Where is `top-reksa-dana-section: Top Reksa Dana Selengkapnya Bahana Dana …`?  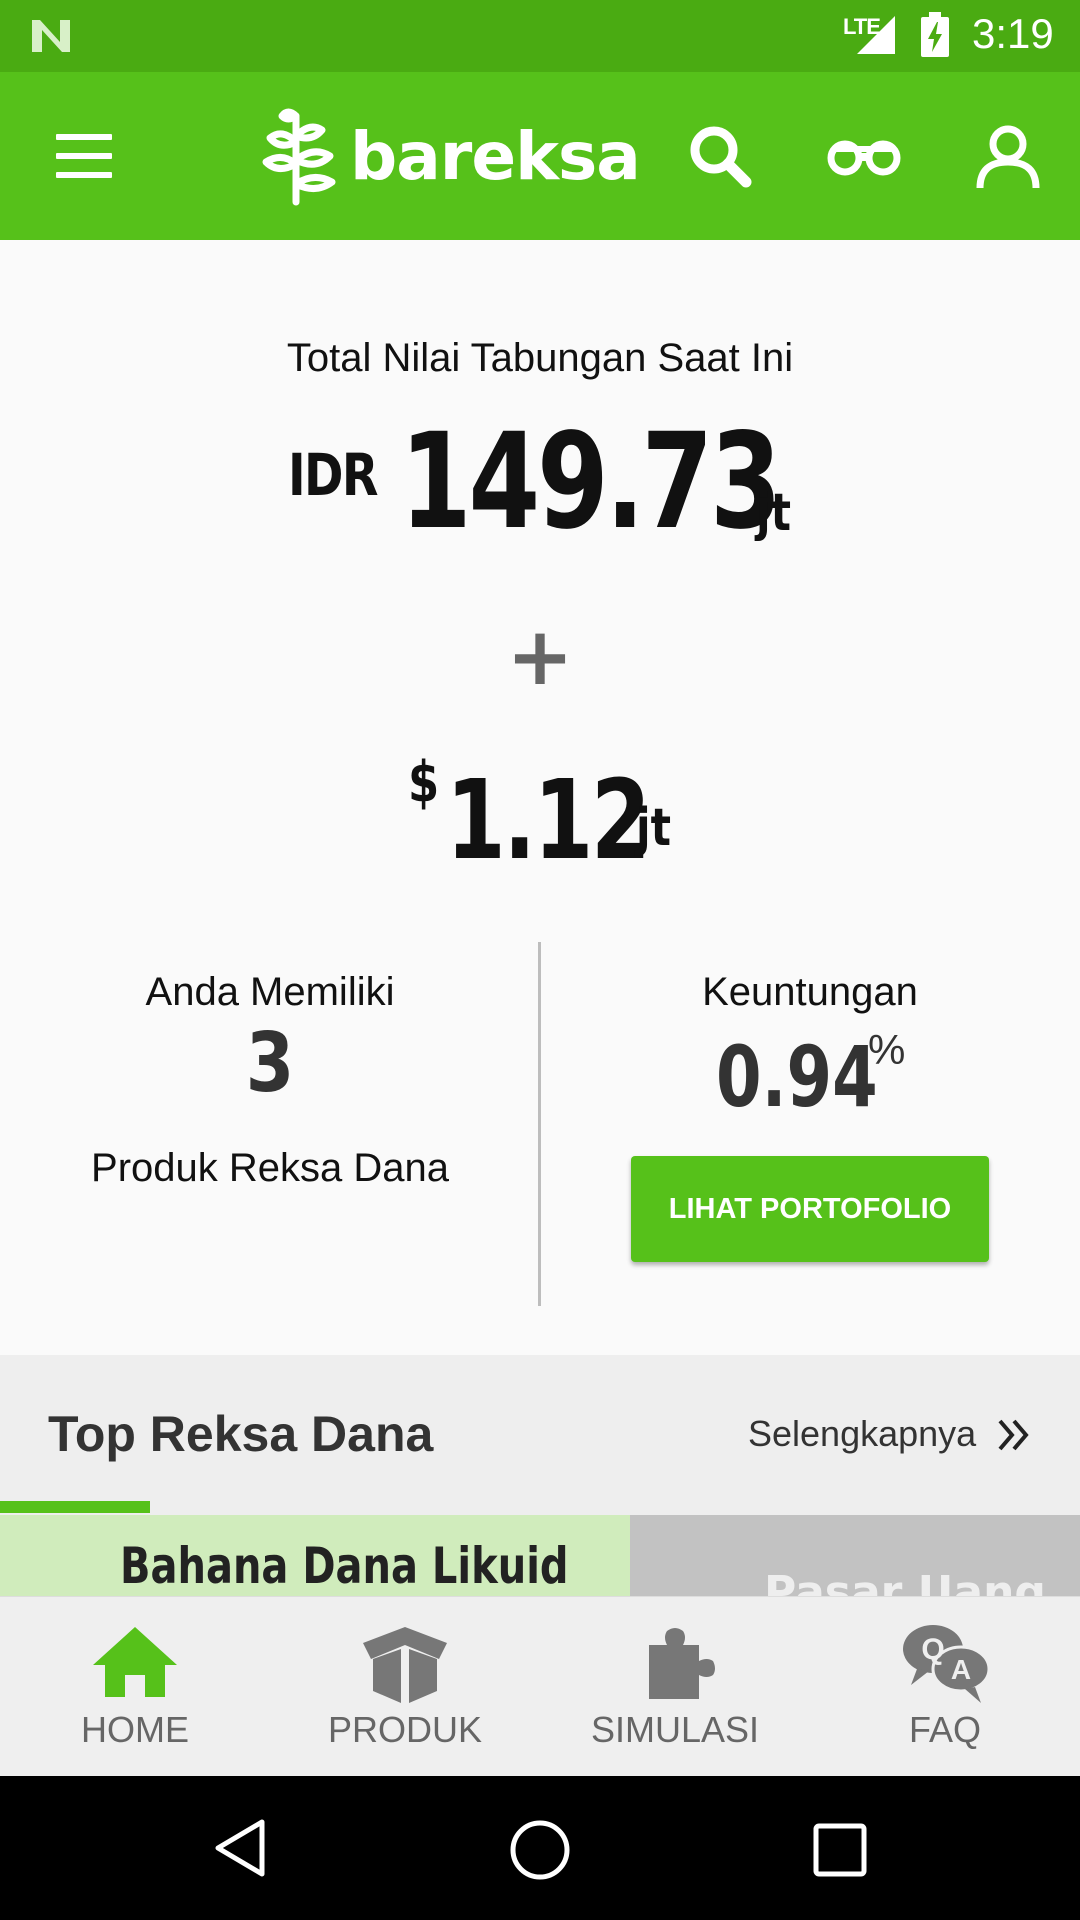
top-reksa-dana-section: Top Reksa Dana Selengkapnya Bahana Dana … is located at coordinates (540, 1495).